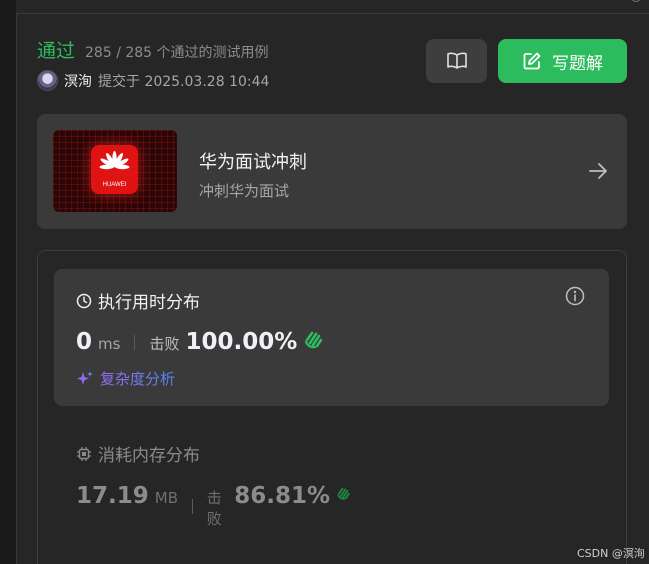  I want to click on memory-value: 17.19, so click(112, 496).